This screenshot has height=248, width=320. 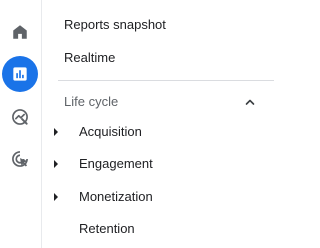 I want to click on nav-item-label: Retention, so click(x=107, y=228).